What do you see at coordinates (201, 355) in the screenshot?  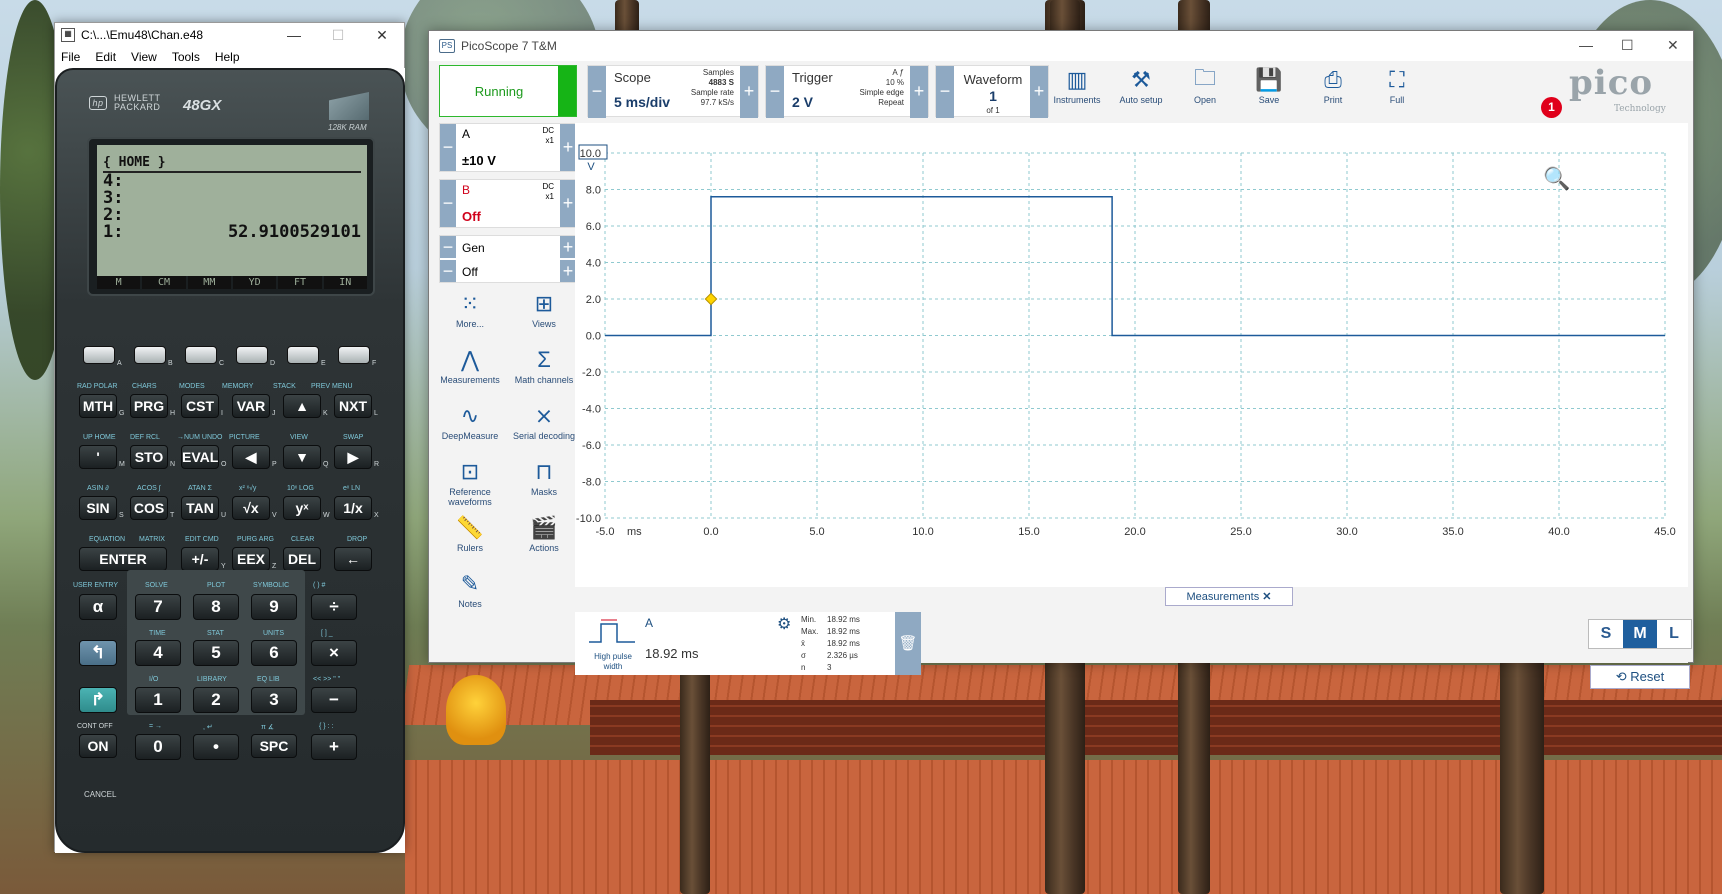 I see `softkey-c` at bounding box center [201, 355].